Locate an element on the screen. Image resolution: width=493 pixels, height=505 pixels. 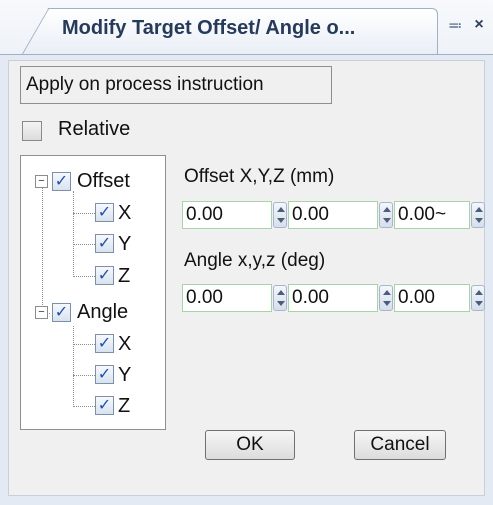
offset-y-spin-buttons is located at coordinates (386, 215).